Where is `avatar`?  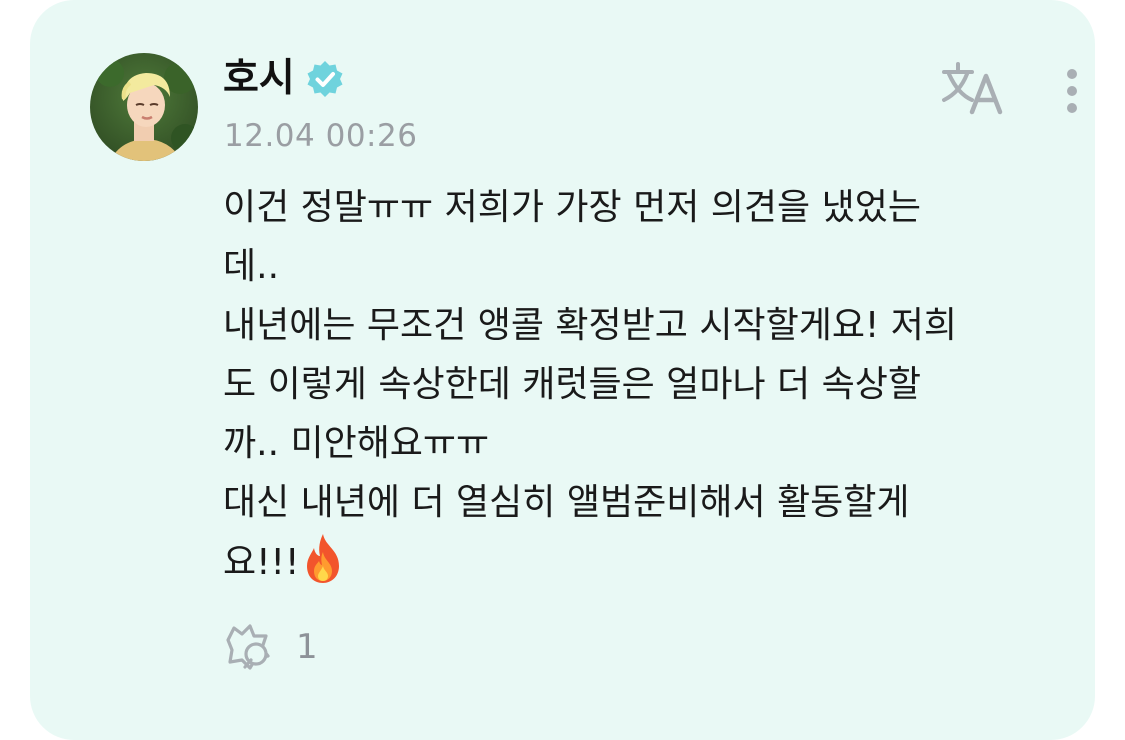 avatar is located at coordinates (144, 107).